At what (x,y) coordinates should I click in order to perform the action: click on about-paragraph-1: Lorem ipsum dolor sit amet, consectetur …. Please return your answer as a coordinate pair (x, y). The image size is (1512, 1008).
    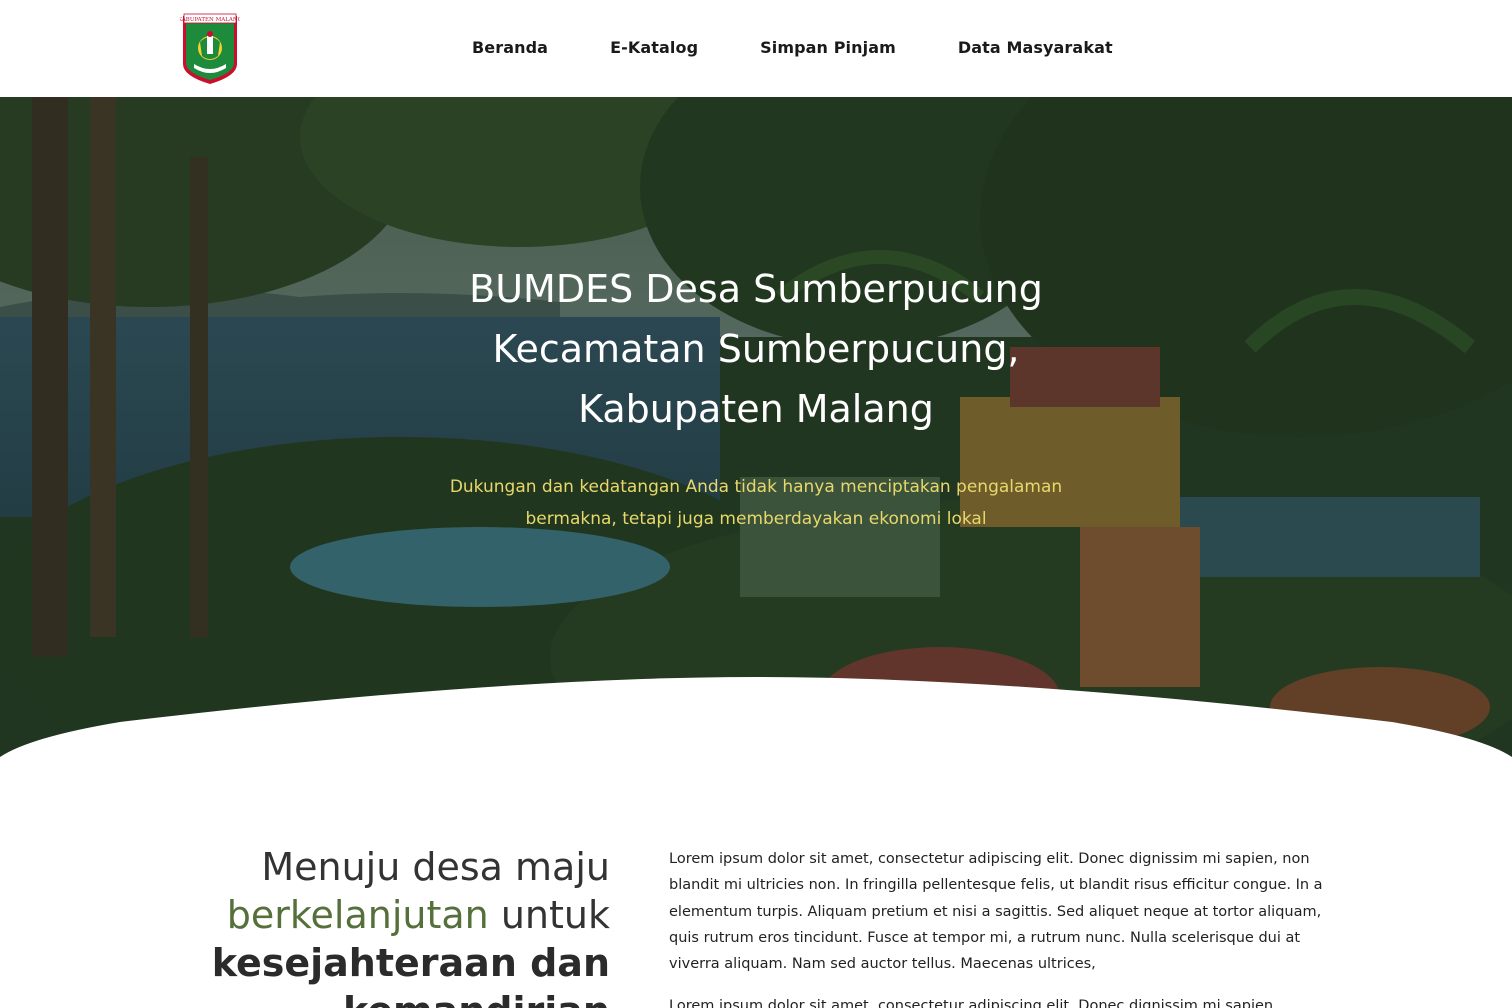
    Looking at the image, I should click on (996, 912).